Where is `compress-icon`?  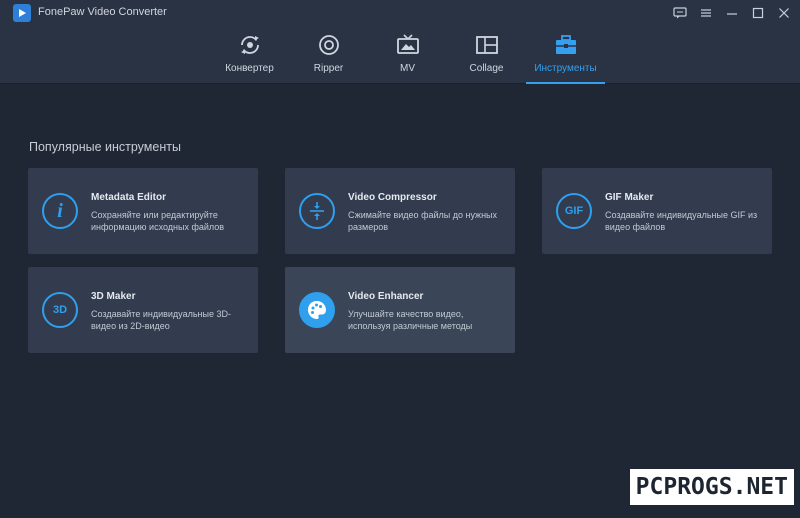
compress-icon is located at coordinates (317, 211).